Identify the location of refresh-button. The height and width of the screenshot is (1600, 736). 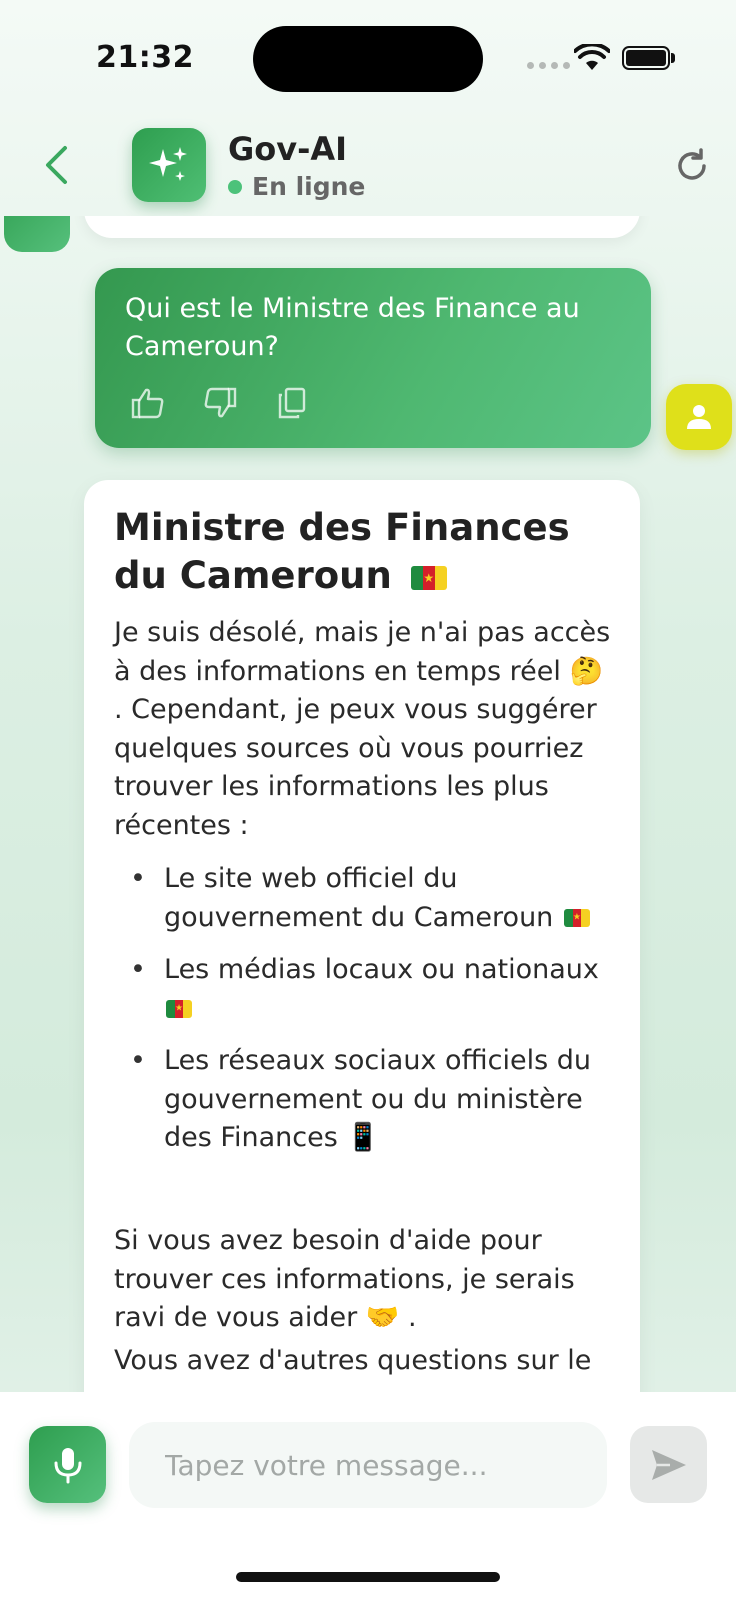
(692, 166).